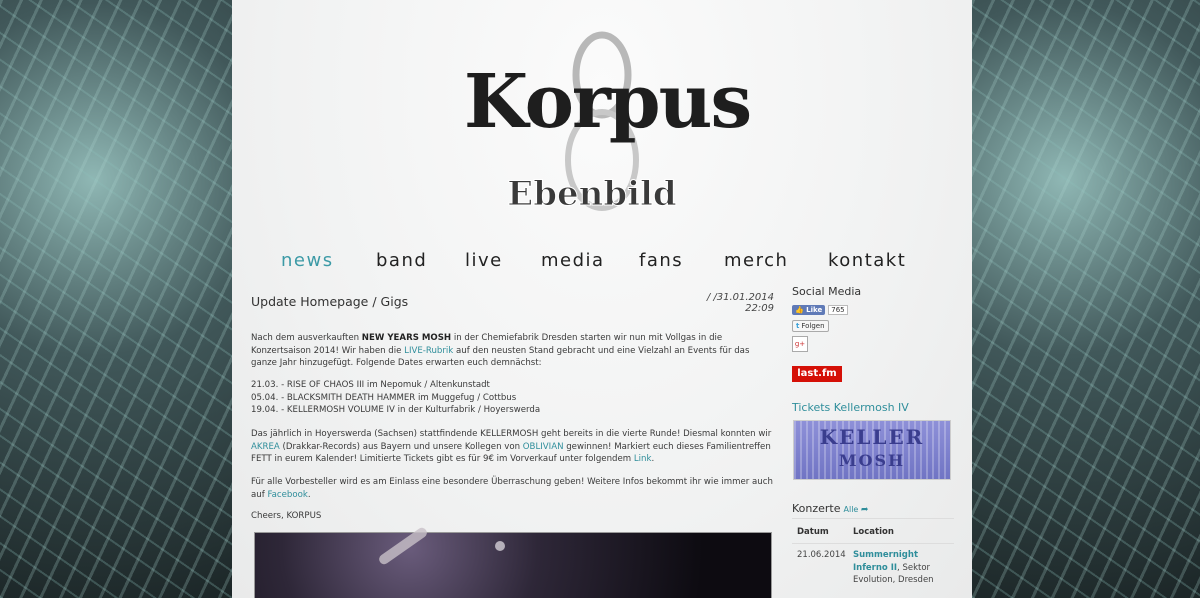 The height and width of the screenshot is (598, 1200). What do you see at coordinates (810, 326) in the screenshot?
I see `twitter-follow-button: t Folgen` at bounding box center [810, 326].